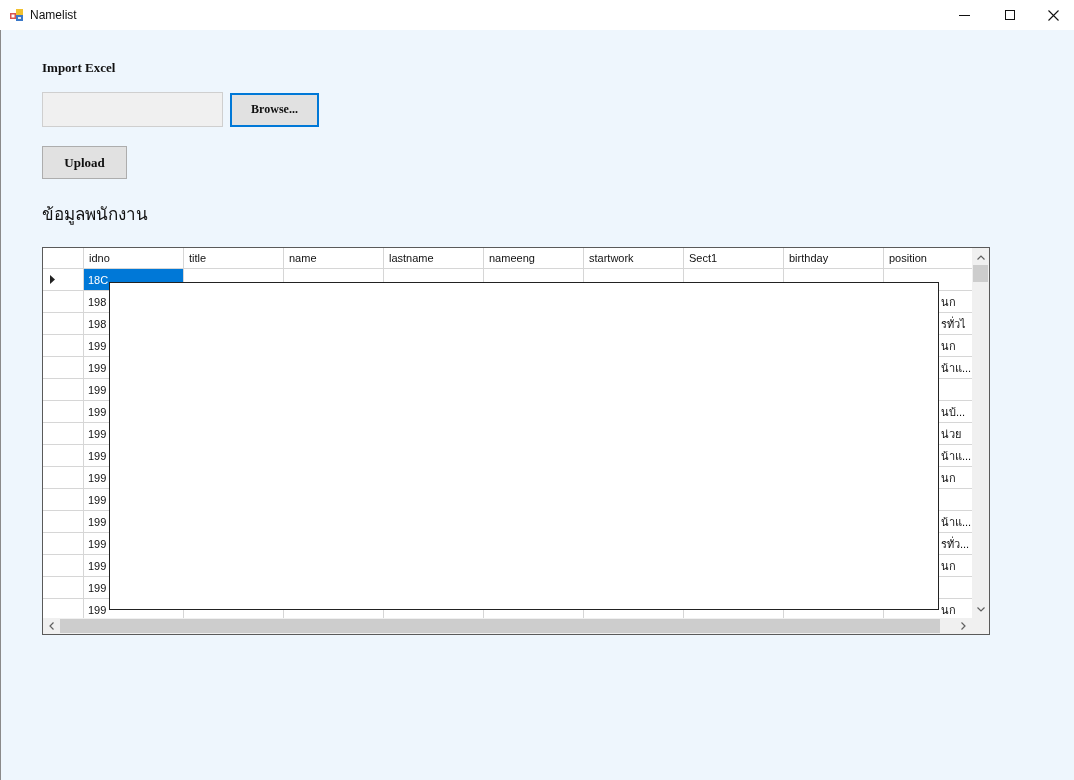 The width and height of the screenshot is (1074, 780). I want to click on close-icon, so click(1053, 15).